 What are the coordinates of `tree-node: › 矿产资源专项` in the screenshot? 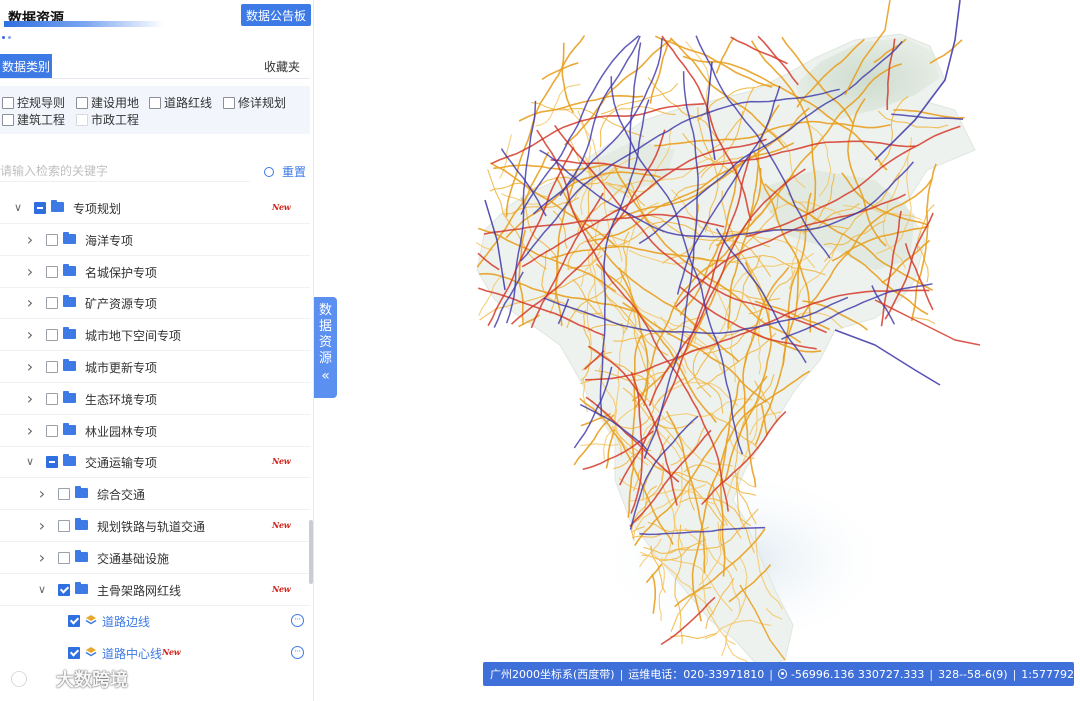 It's located at (155, 303).